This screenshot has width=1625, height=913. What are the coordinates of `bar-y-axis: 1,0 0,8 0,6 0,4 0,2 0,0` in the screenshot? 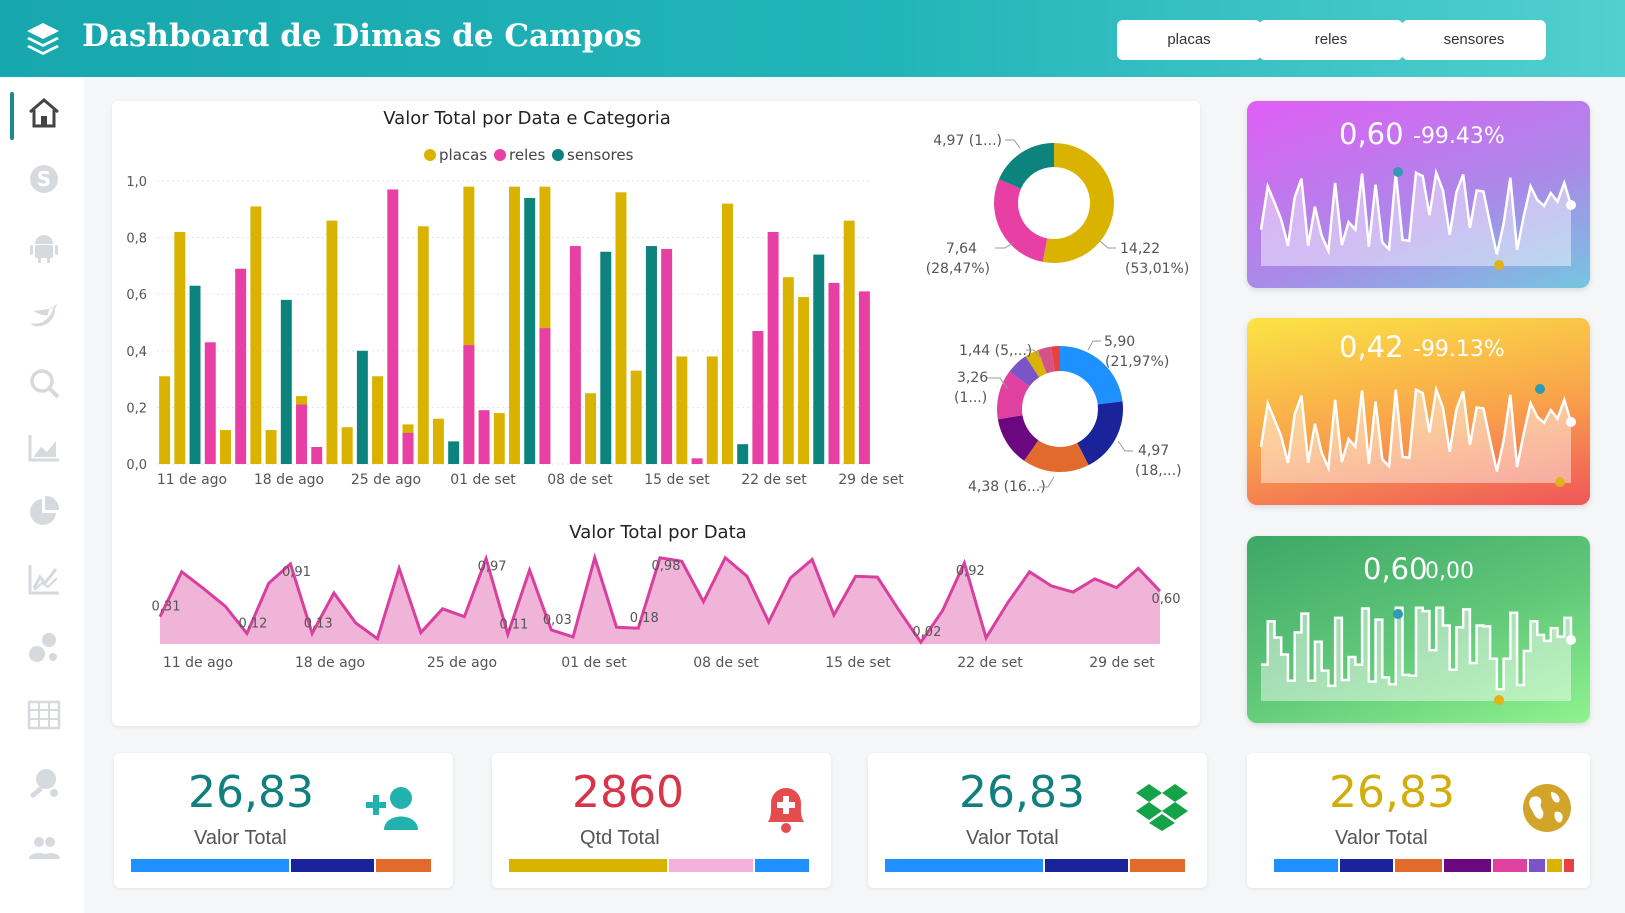 It's located at (136, 324).